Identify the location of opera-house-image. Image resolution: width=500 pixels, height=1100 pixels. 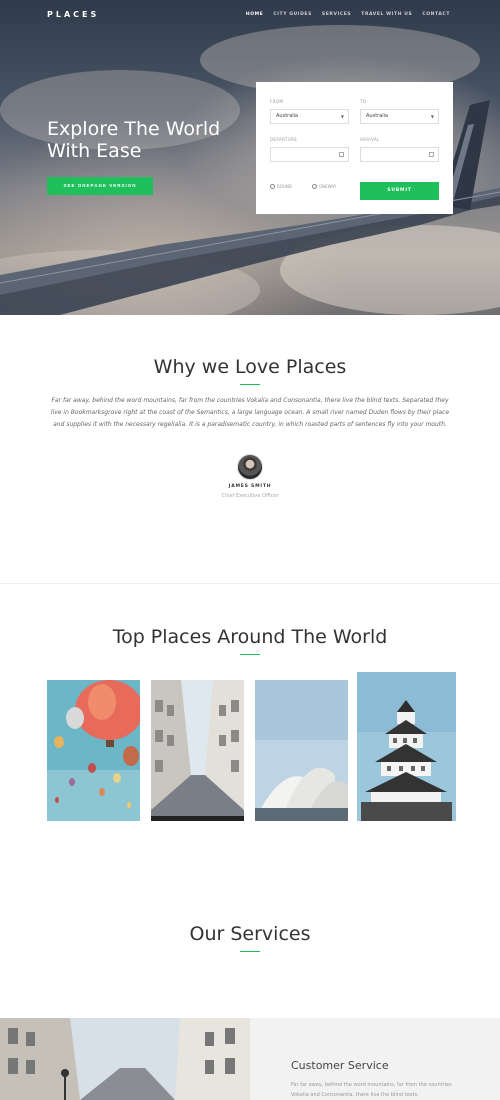
(301, 750).